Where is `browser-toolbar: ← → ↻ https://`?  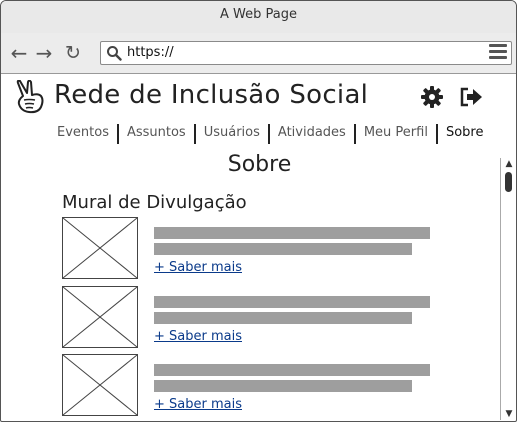
browser-toolbar: ← → ↻ https:// is located at coordinates (258, 53).